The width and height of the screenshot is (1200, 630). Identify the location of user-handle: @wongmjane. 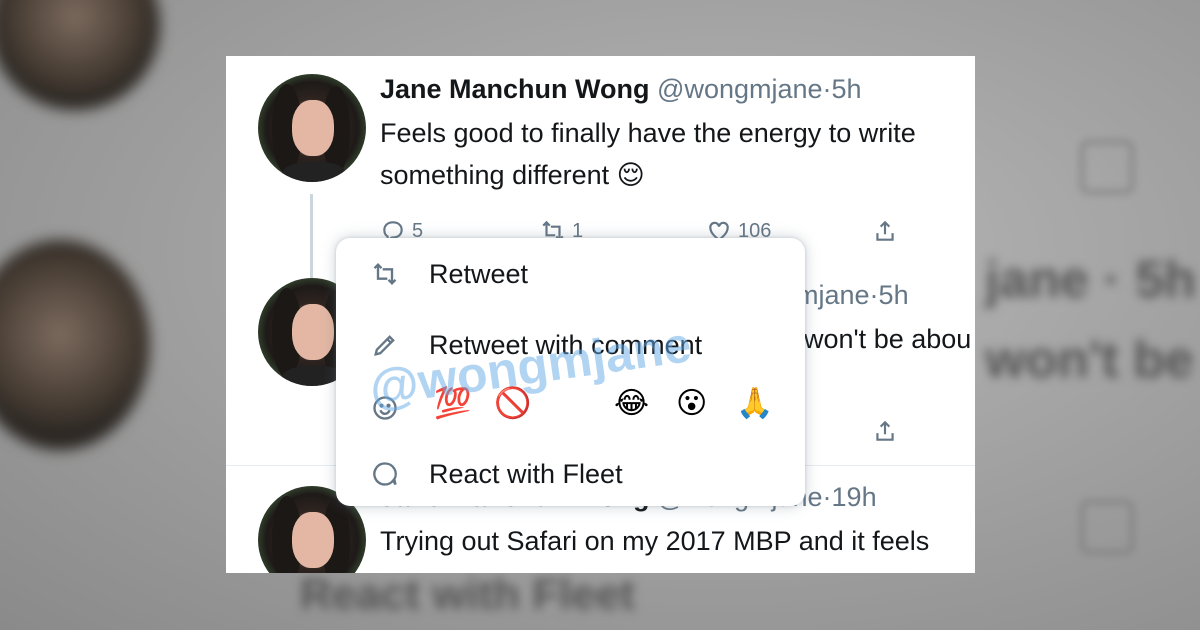
(740, 89).